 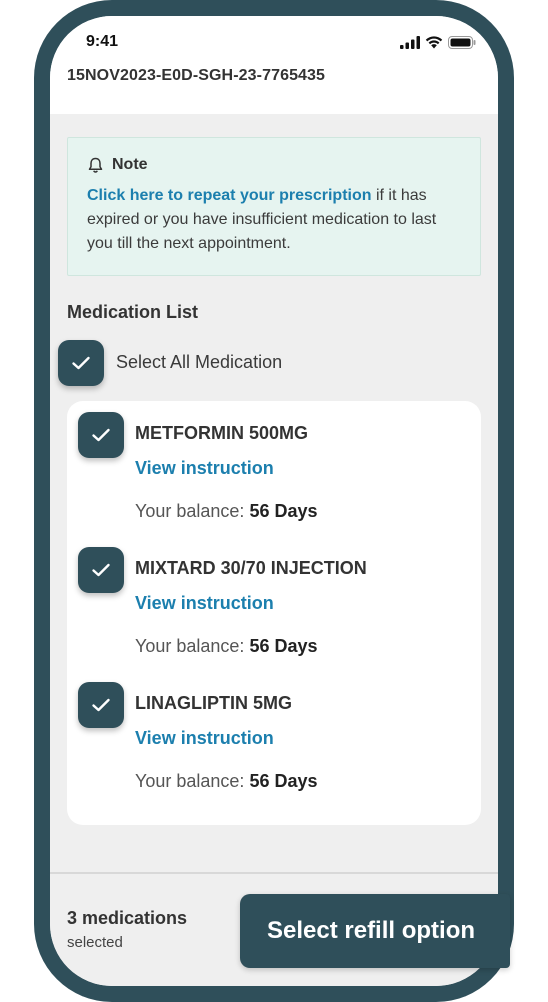 What do you see at coordinates (196, 75) in the screenshot?
I see `prescription-reference: 15NOV2023-E0D-SGH-23-7765435` at bounding box center [196, 75].